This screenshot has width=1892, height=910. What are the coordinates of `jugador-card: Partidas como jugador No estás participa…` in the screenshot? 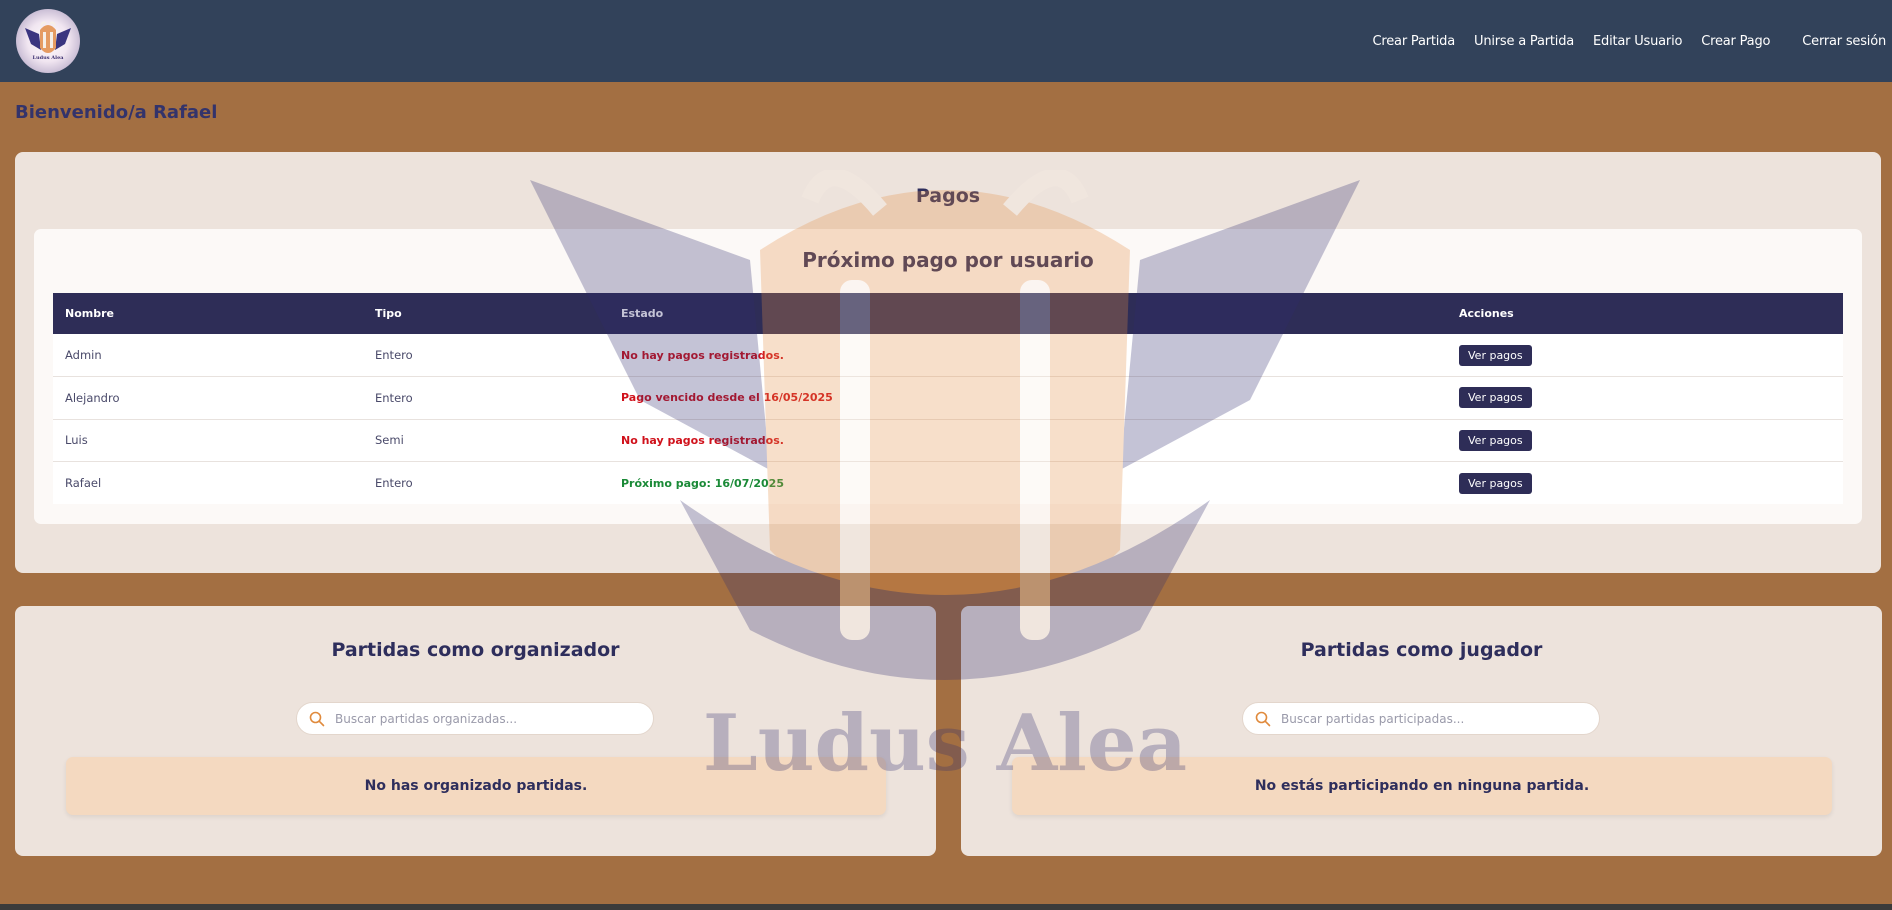 It's located at (1421, 731).